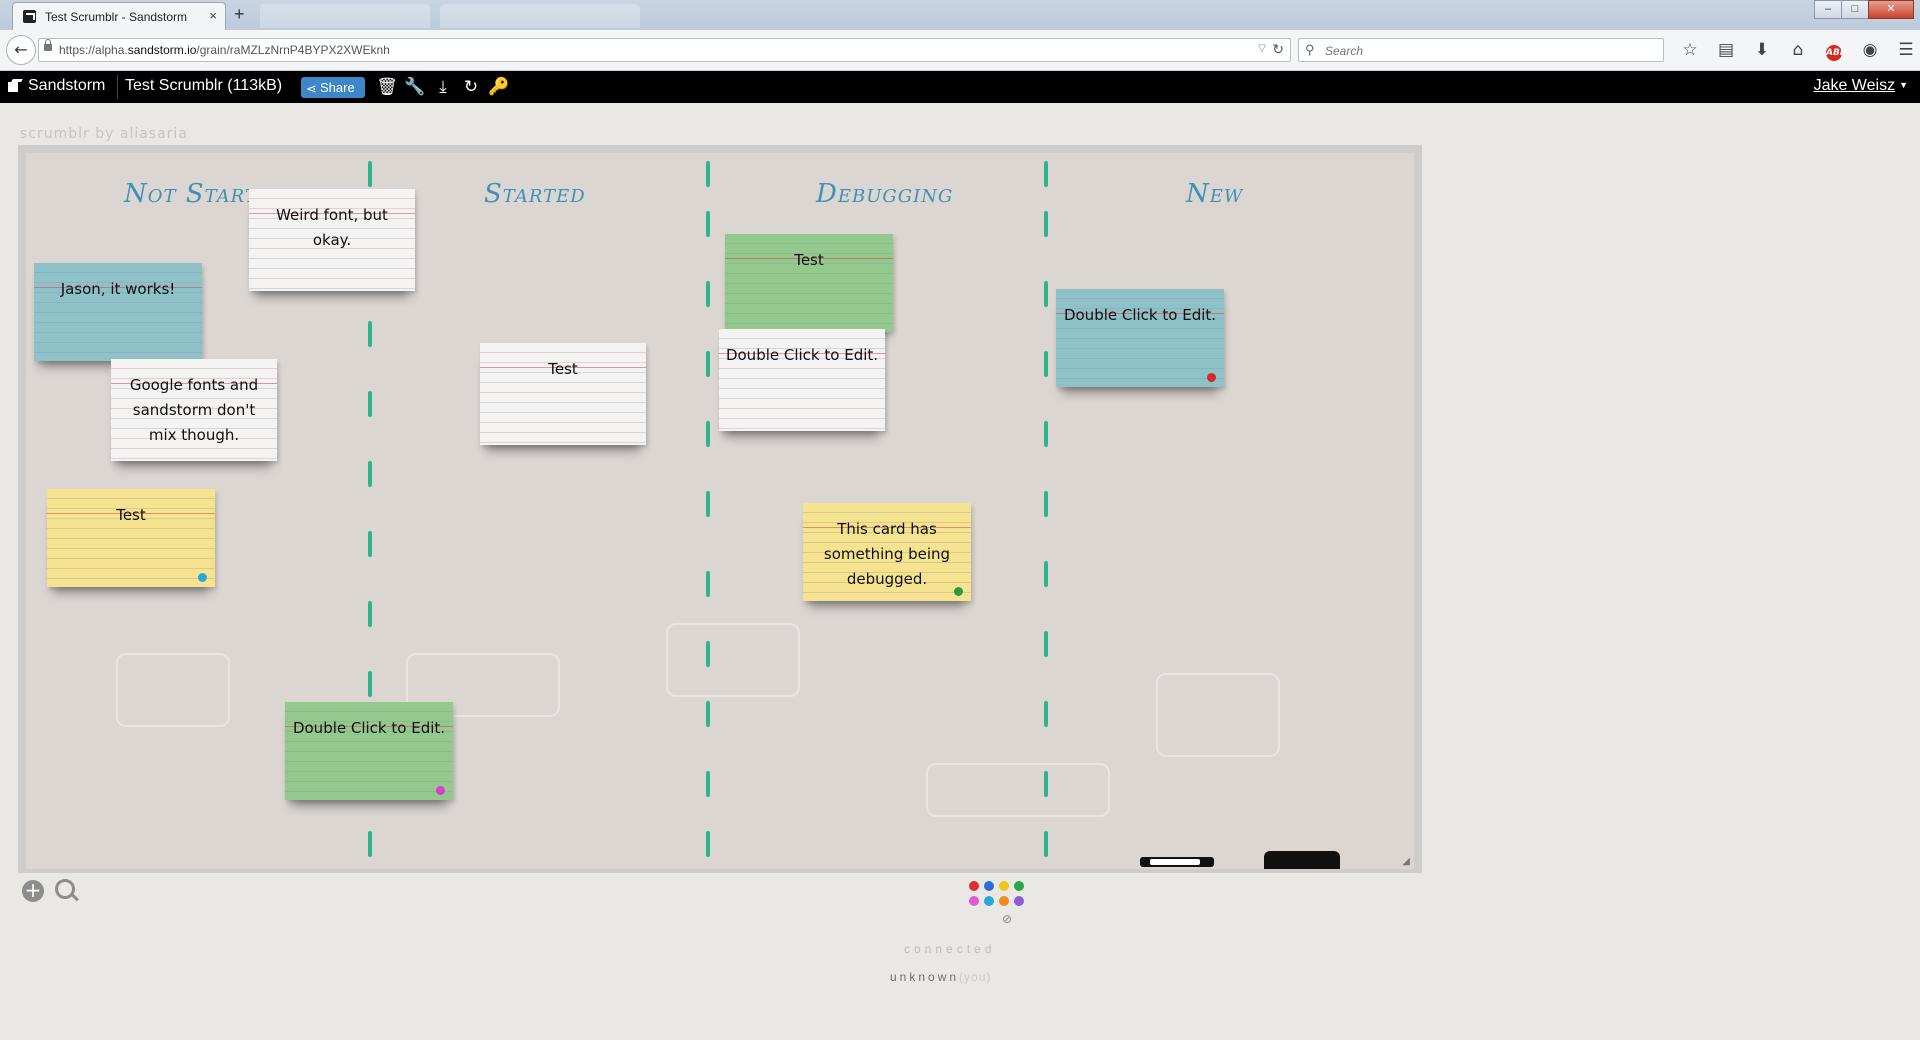 The image size is (1920, 1040). What do you see at coordinates (950, 949) in the screenshot?
I see `connection-status: connected` at bounding box center [950, 949].